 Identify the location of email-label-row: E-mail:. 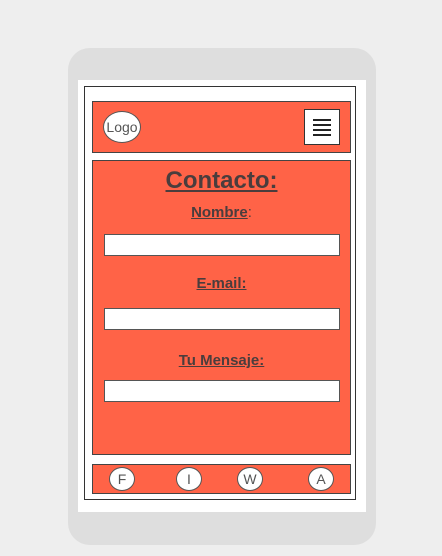
(221, 283).